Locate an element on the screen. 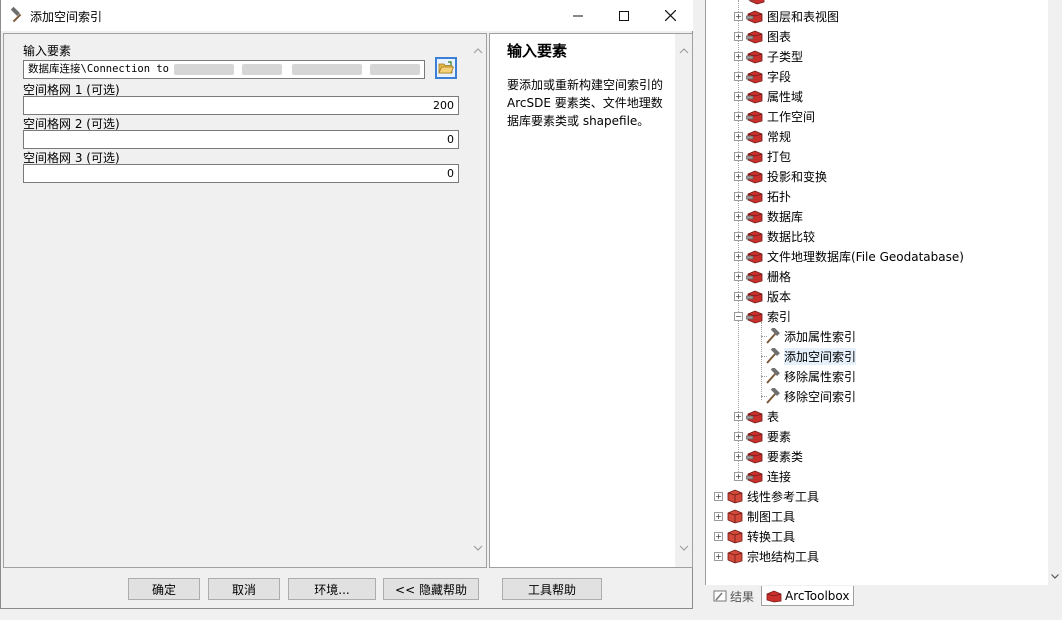 This screenshot has width=1062, height=620. tool-item: 添加属性索引 is located at coordinates (809, 336).